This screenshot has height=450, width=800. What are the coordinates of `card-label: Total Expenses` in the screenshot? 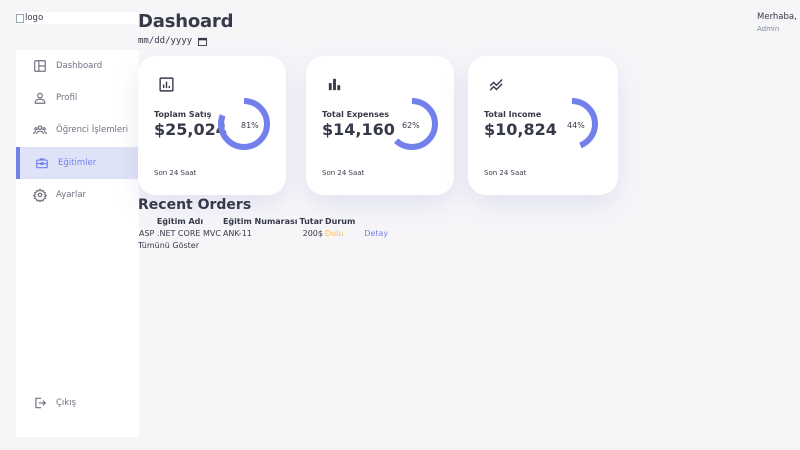 It's located at (356, 114).